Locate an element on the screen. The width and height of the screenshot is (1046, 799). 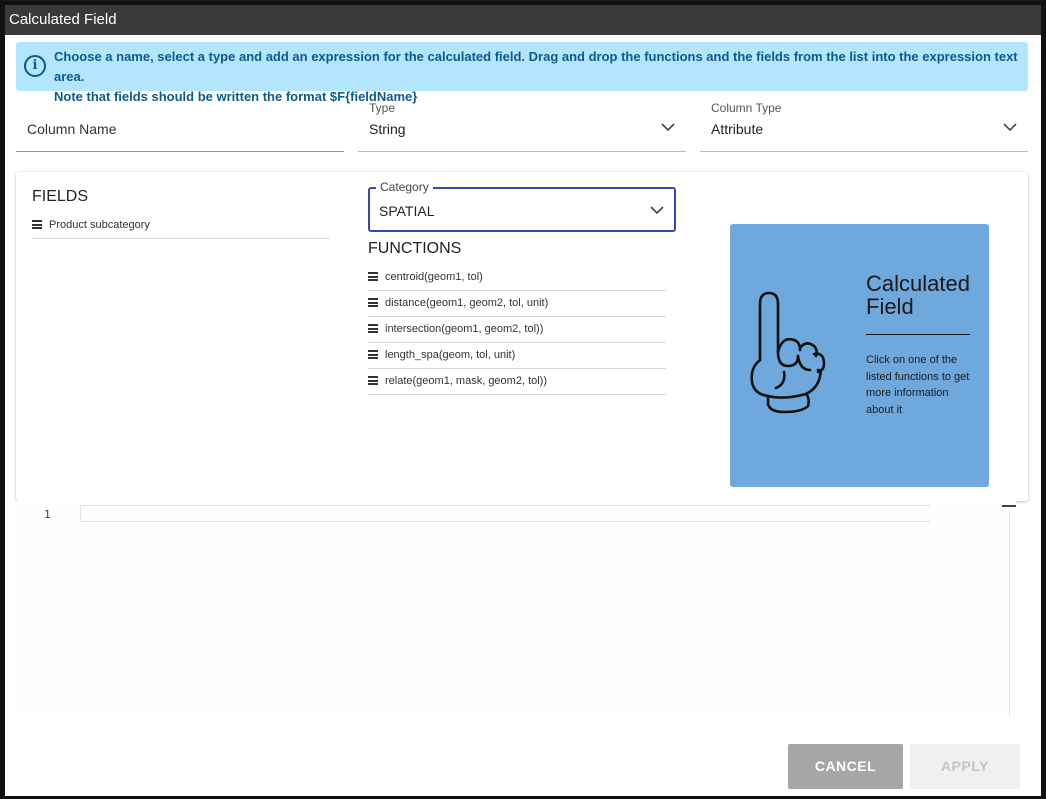
column-name-underline is located at coordinates (180, 151).